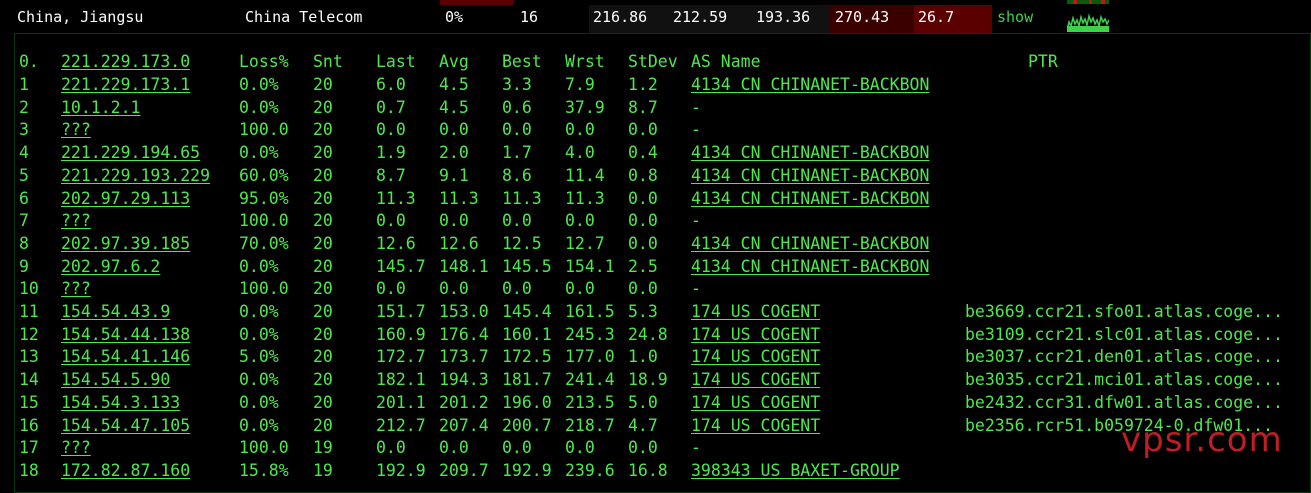  Describe the element at coordinates (590, 266) in the screenshot. I see `hop-wrst: 154.1` at that location.